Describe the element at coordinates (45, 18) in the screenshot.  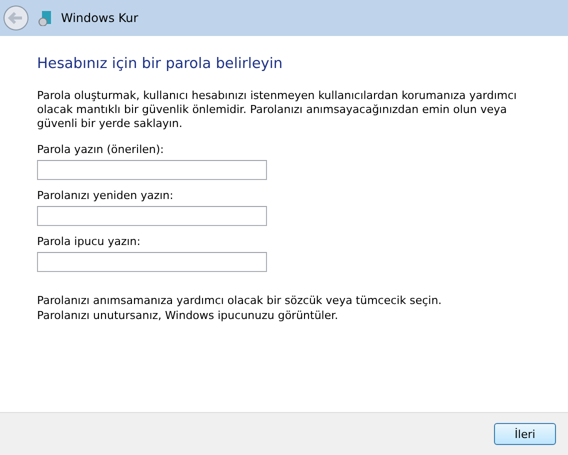
I see `setup-icon` at that location.